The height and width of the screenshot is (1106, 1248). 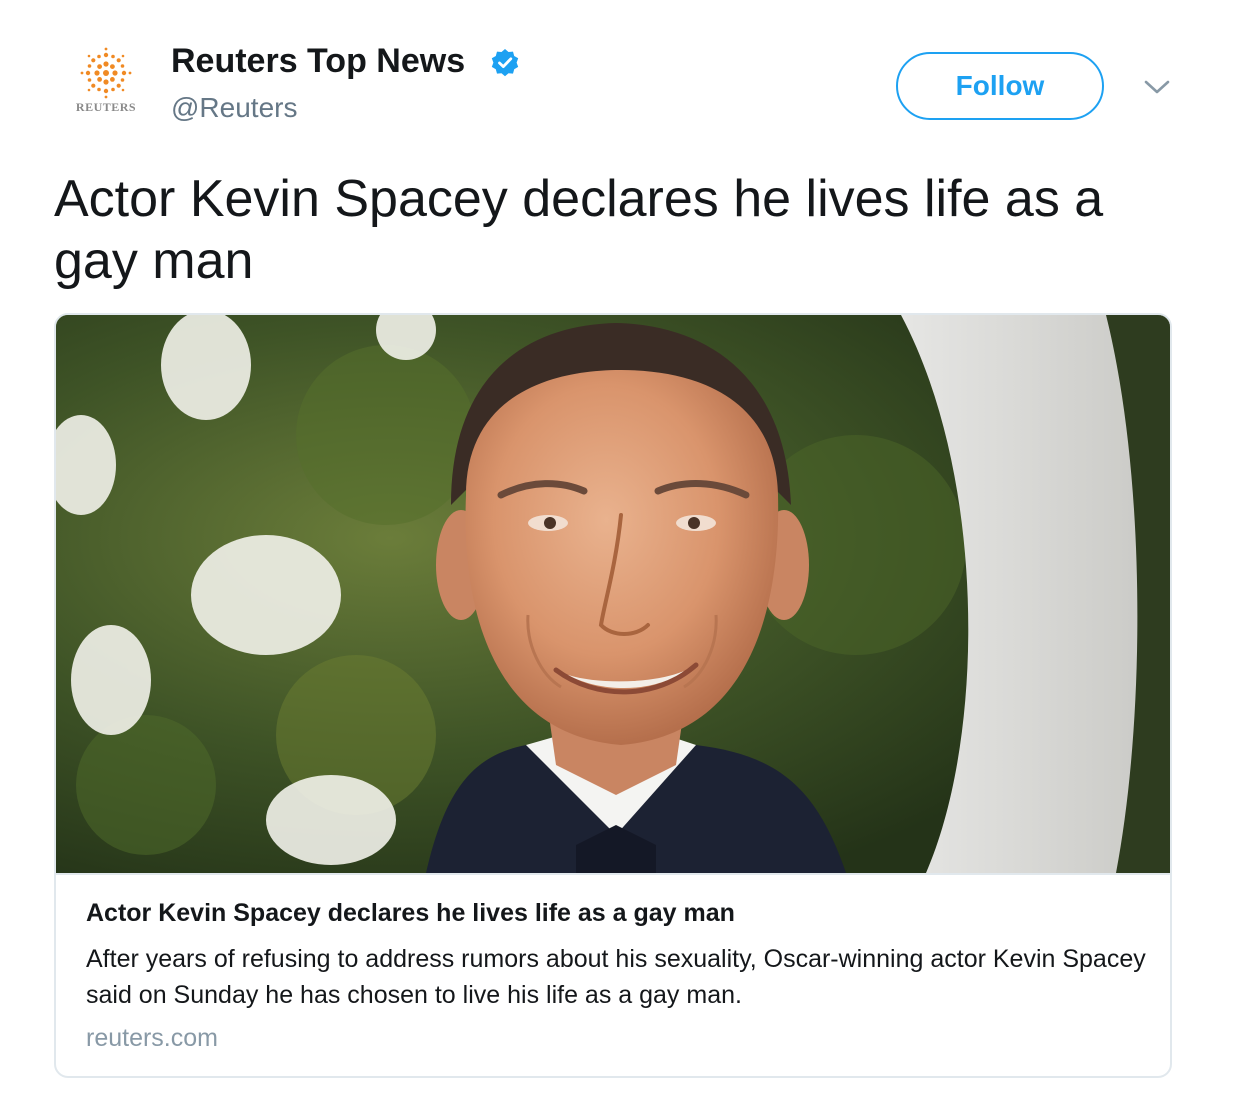 I want to click on verified-badge-icon, so click(x=505, y=63).